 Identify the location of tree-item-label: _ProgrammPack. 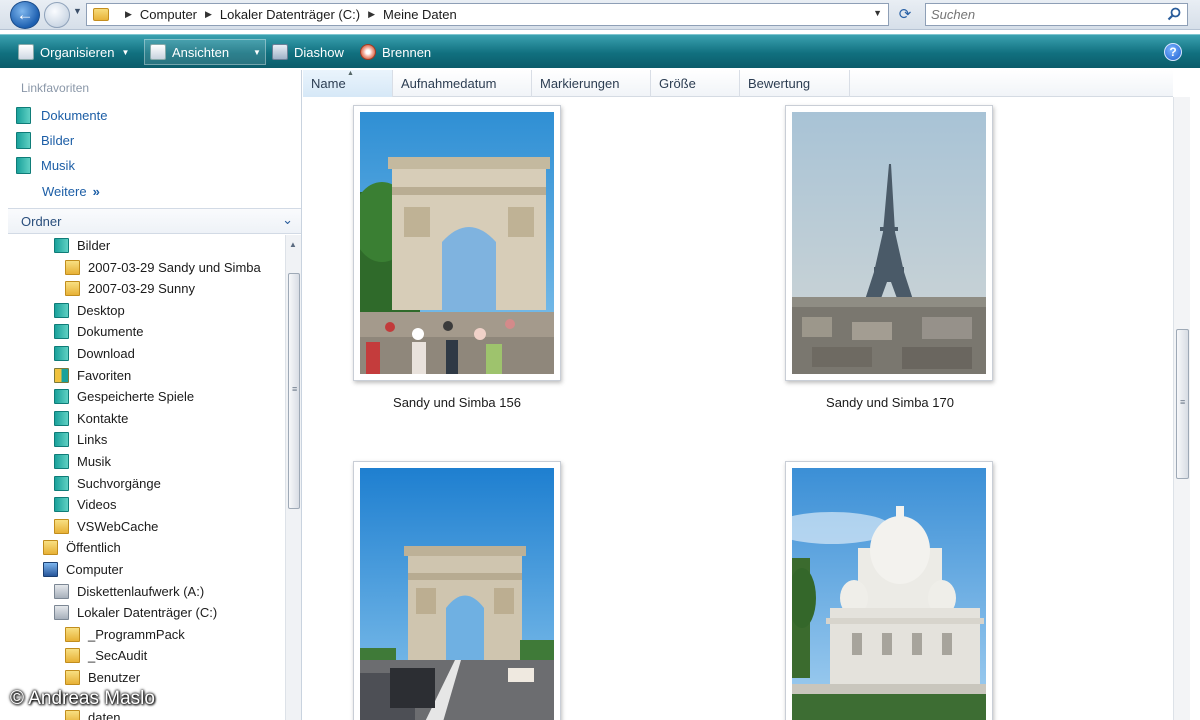
(136, 634).